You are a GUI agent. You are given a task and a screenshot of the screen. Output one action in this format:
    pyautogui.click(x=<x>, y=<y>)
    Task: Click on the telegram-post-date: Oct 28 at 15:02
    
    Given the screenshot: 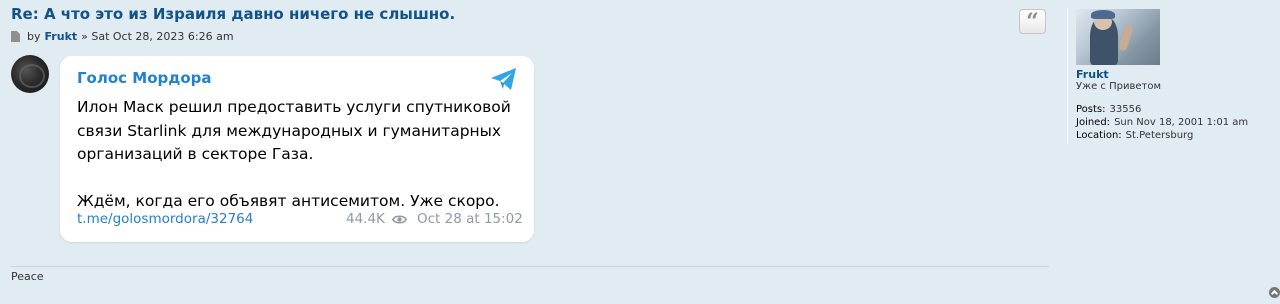 What is the action you would take?
    pyautogui.click(x=470, y=219)
    